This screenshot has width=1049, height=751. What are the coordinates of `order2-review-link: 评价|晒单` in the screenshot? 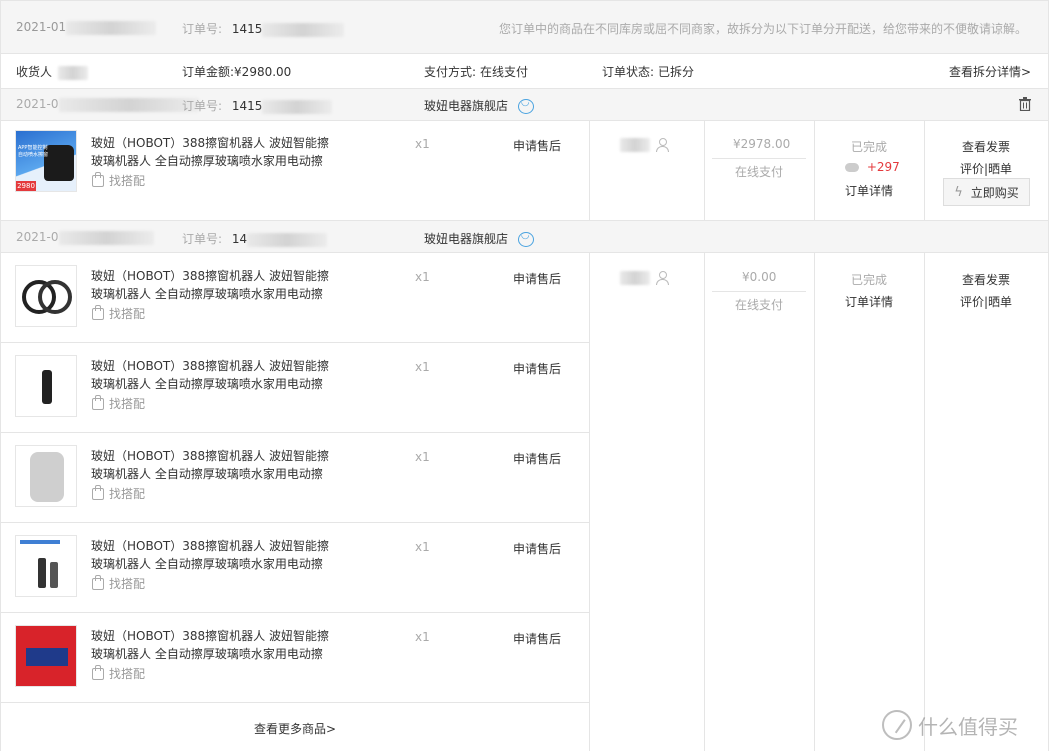 It's located at (986, 301).